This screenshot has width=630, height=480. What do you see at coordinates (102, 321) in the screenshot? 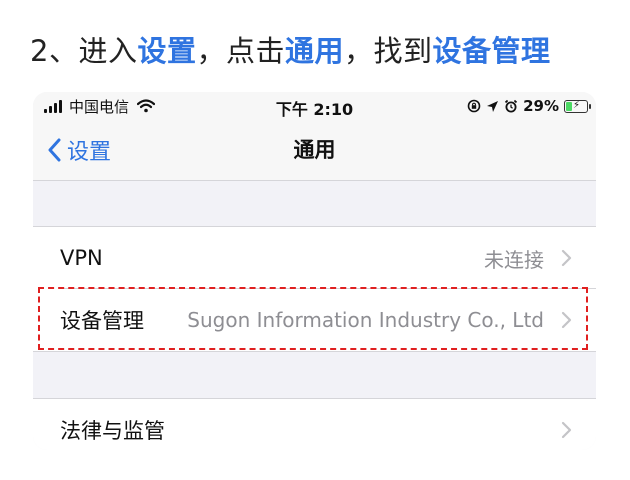
I see `row-label-device-management: 设备管理` at bounding box center [102, 321].